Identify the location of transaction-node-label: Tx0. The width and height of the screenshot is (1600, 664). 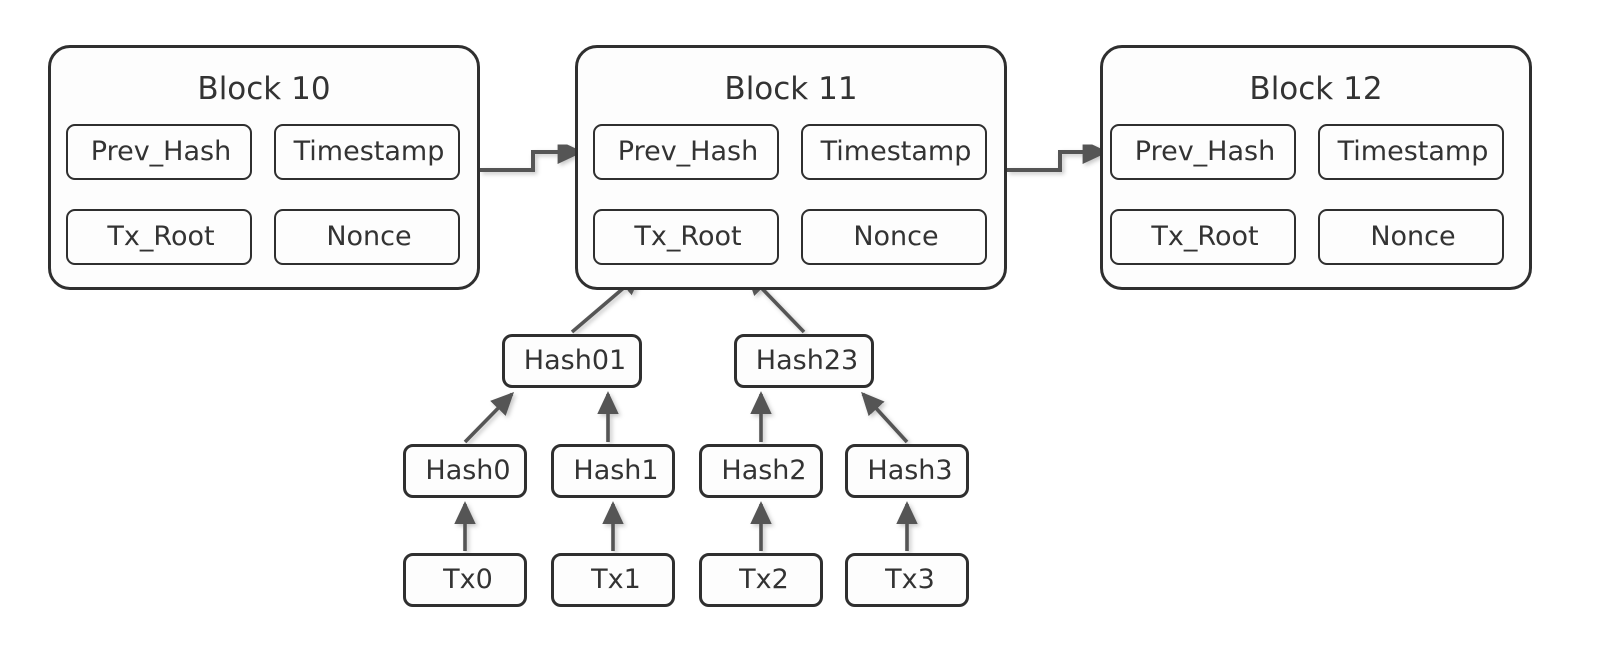
(468, 579).